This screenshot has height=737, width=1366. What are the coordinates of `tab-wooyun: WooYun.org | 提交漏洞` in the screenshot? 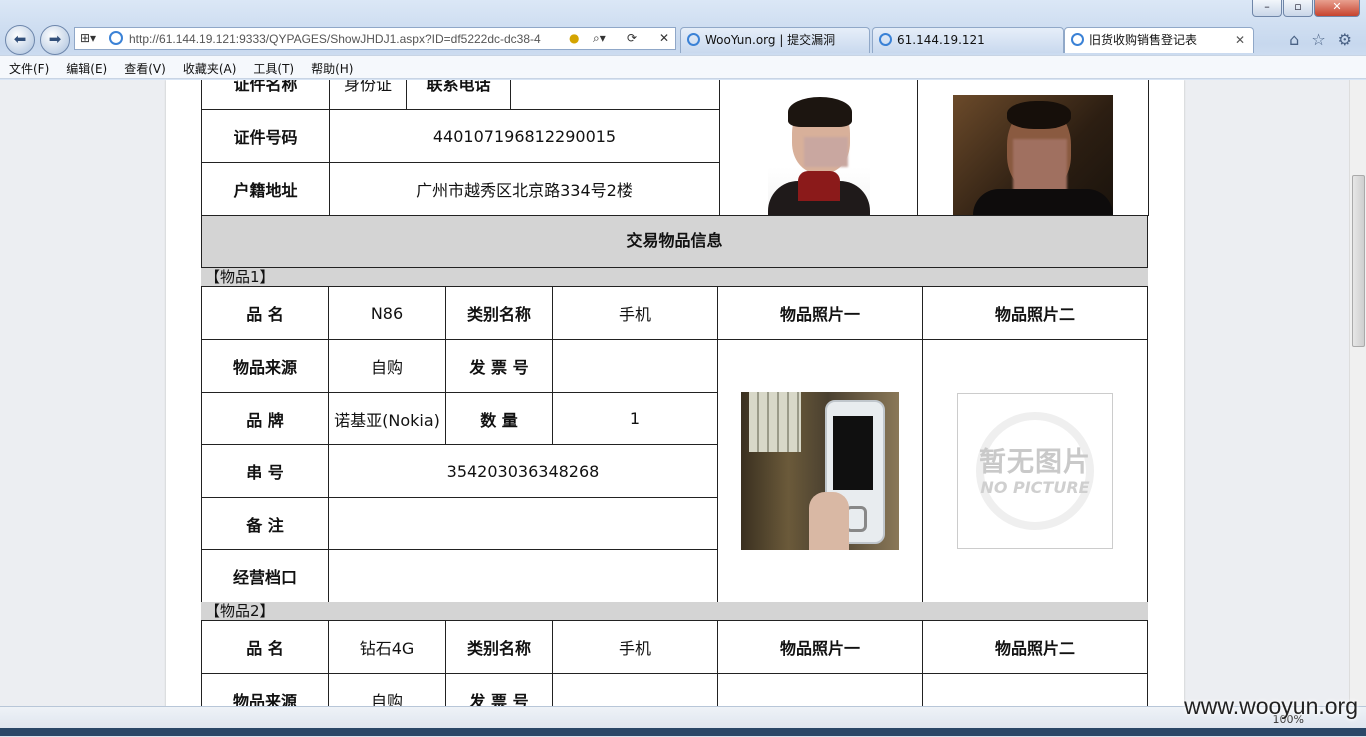 It's located at (775, 40).